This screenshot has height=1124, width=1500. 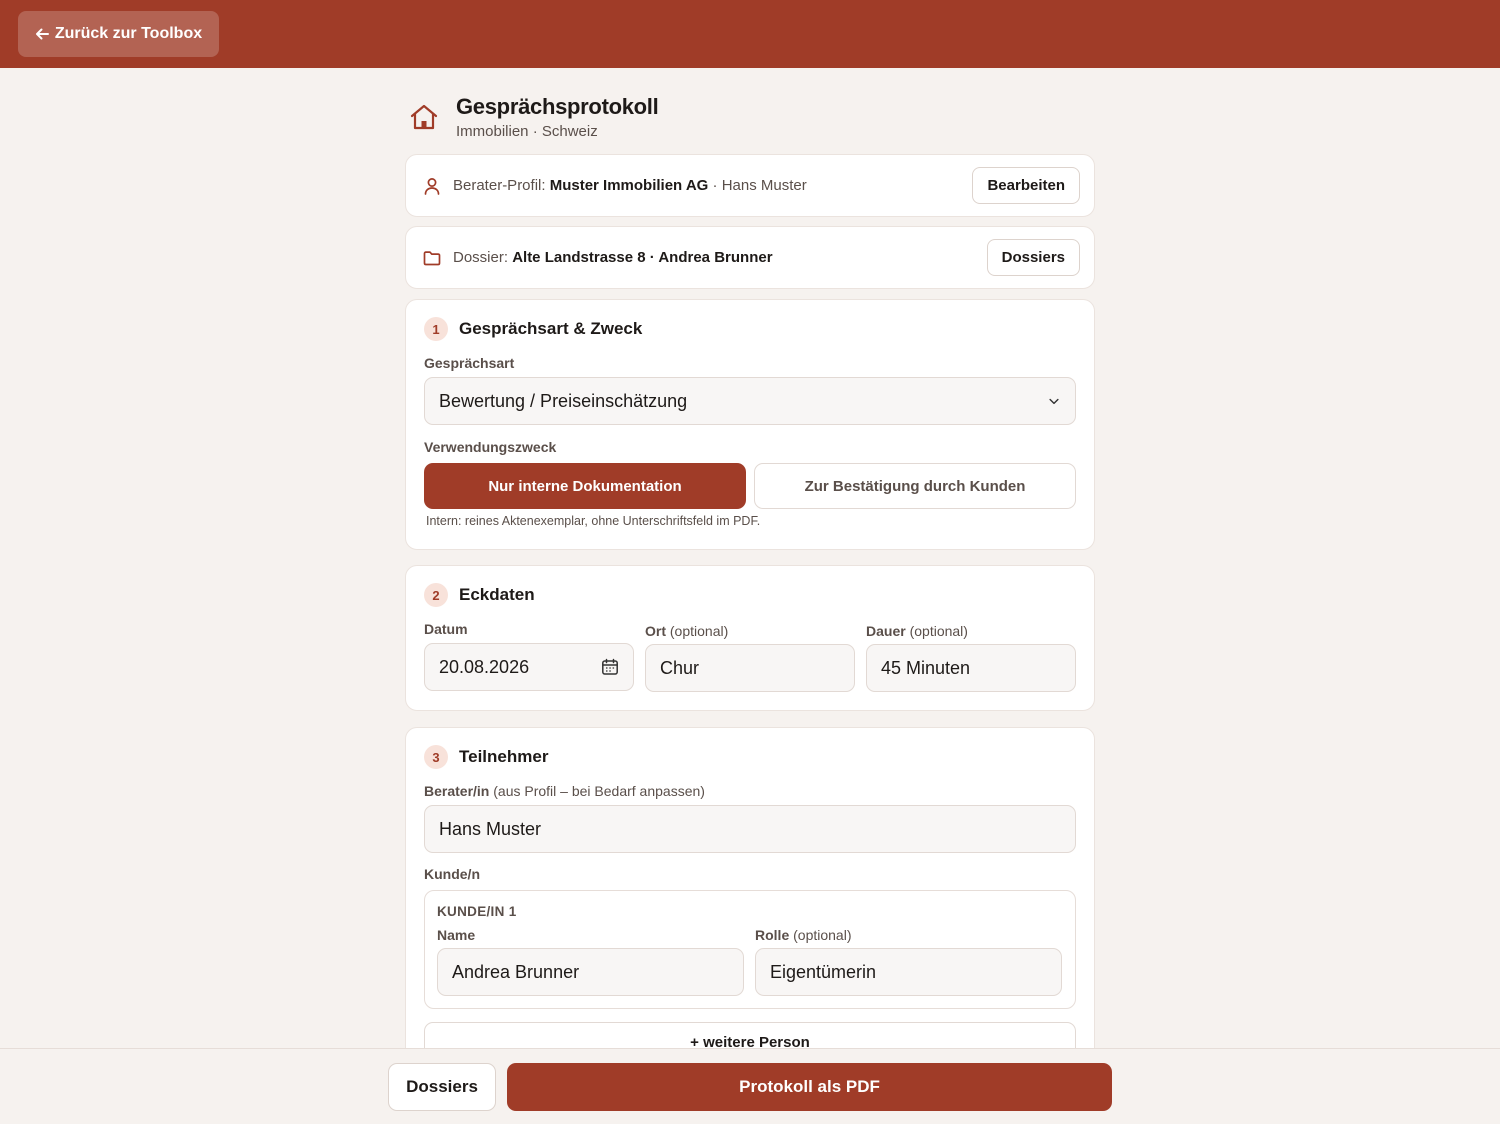 What do you see at coordinates (772, 935) in the screenshot?
I see `client-role-label-text: Rolle` at bounding box center [772, 935].